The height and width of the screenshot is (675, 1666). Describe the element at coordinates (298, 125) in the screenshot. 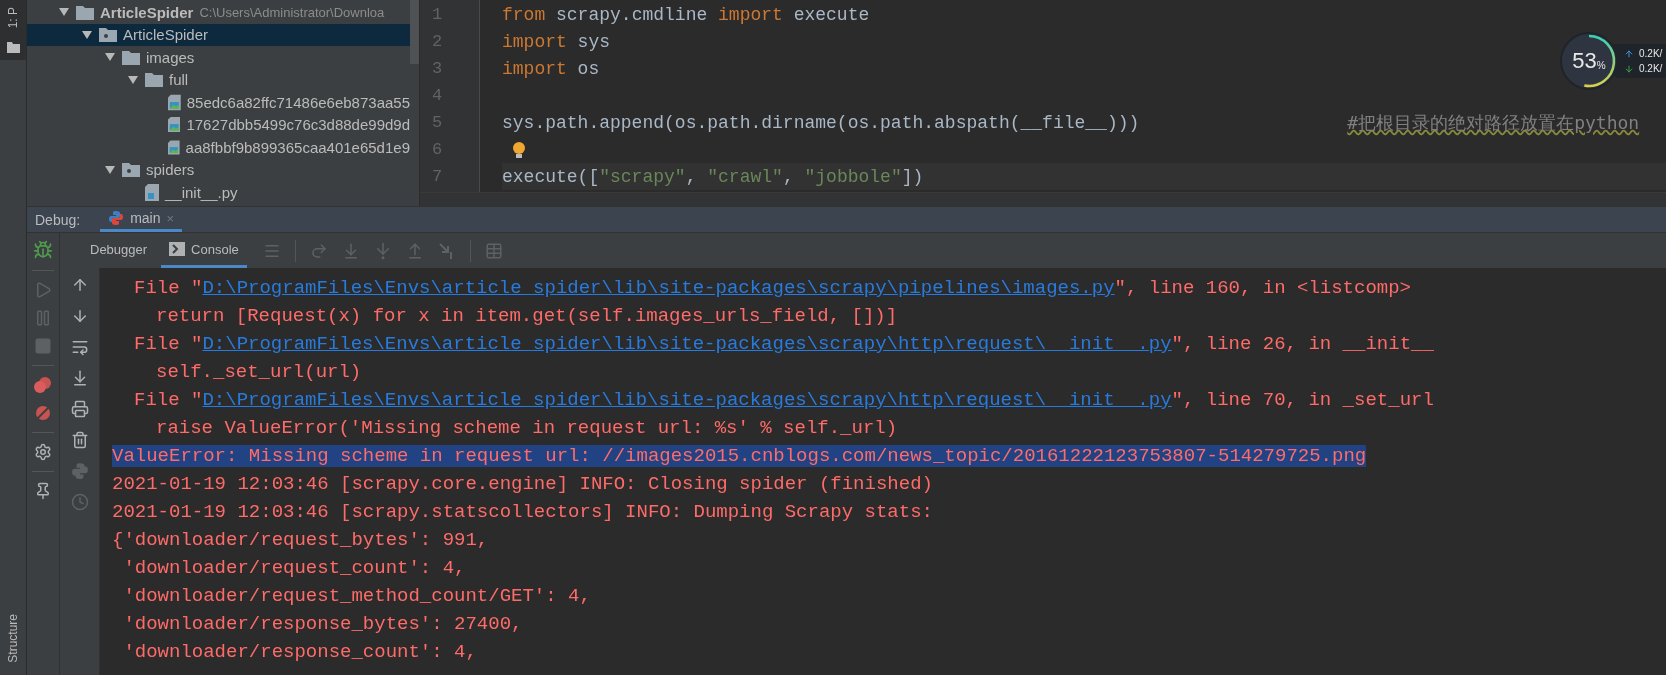

I see `tree-item-label: 17627dbb5499c76c3d88de99d9d` at that location.